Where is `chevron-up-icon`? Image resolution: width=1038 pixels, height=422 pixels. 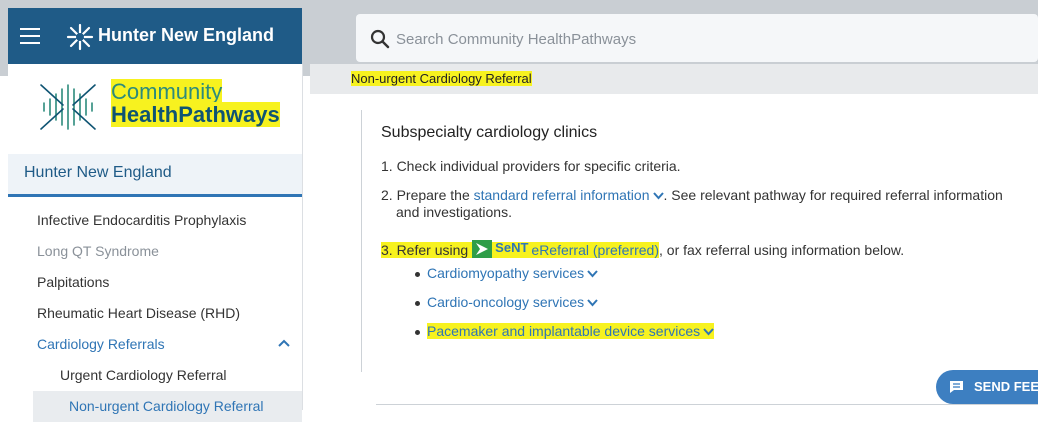
chevron-up-icon is located at coordinates (284, 343).